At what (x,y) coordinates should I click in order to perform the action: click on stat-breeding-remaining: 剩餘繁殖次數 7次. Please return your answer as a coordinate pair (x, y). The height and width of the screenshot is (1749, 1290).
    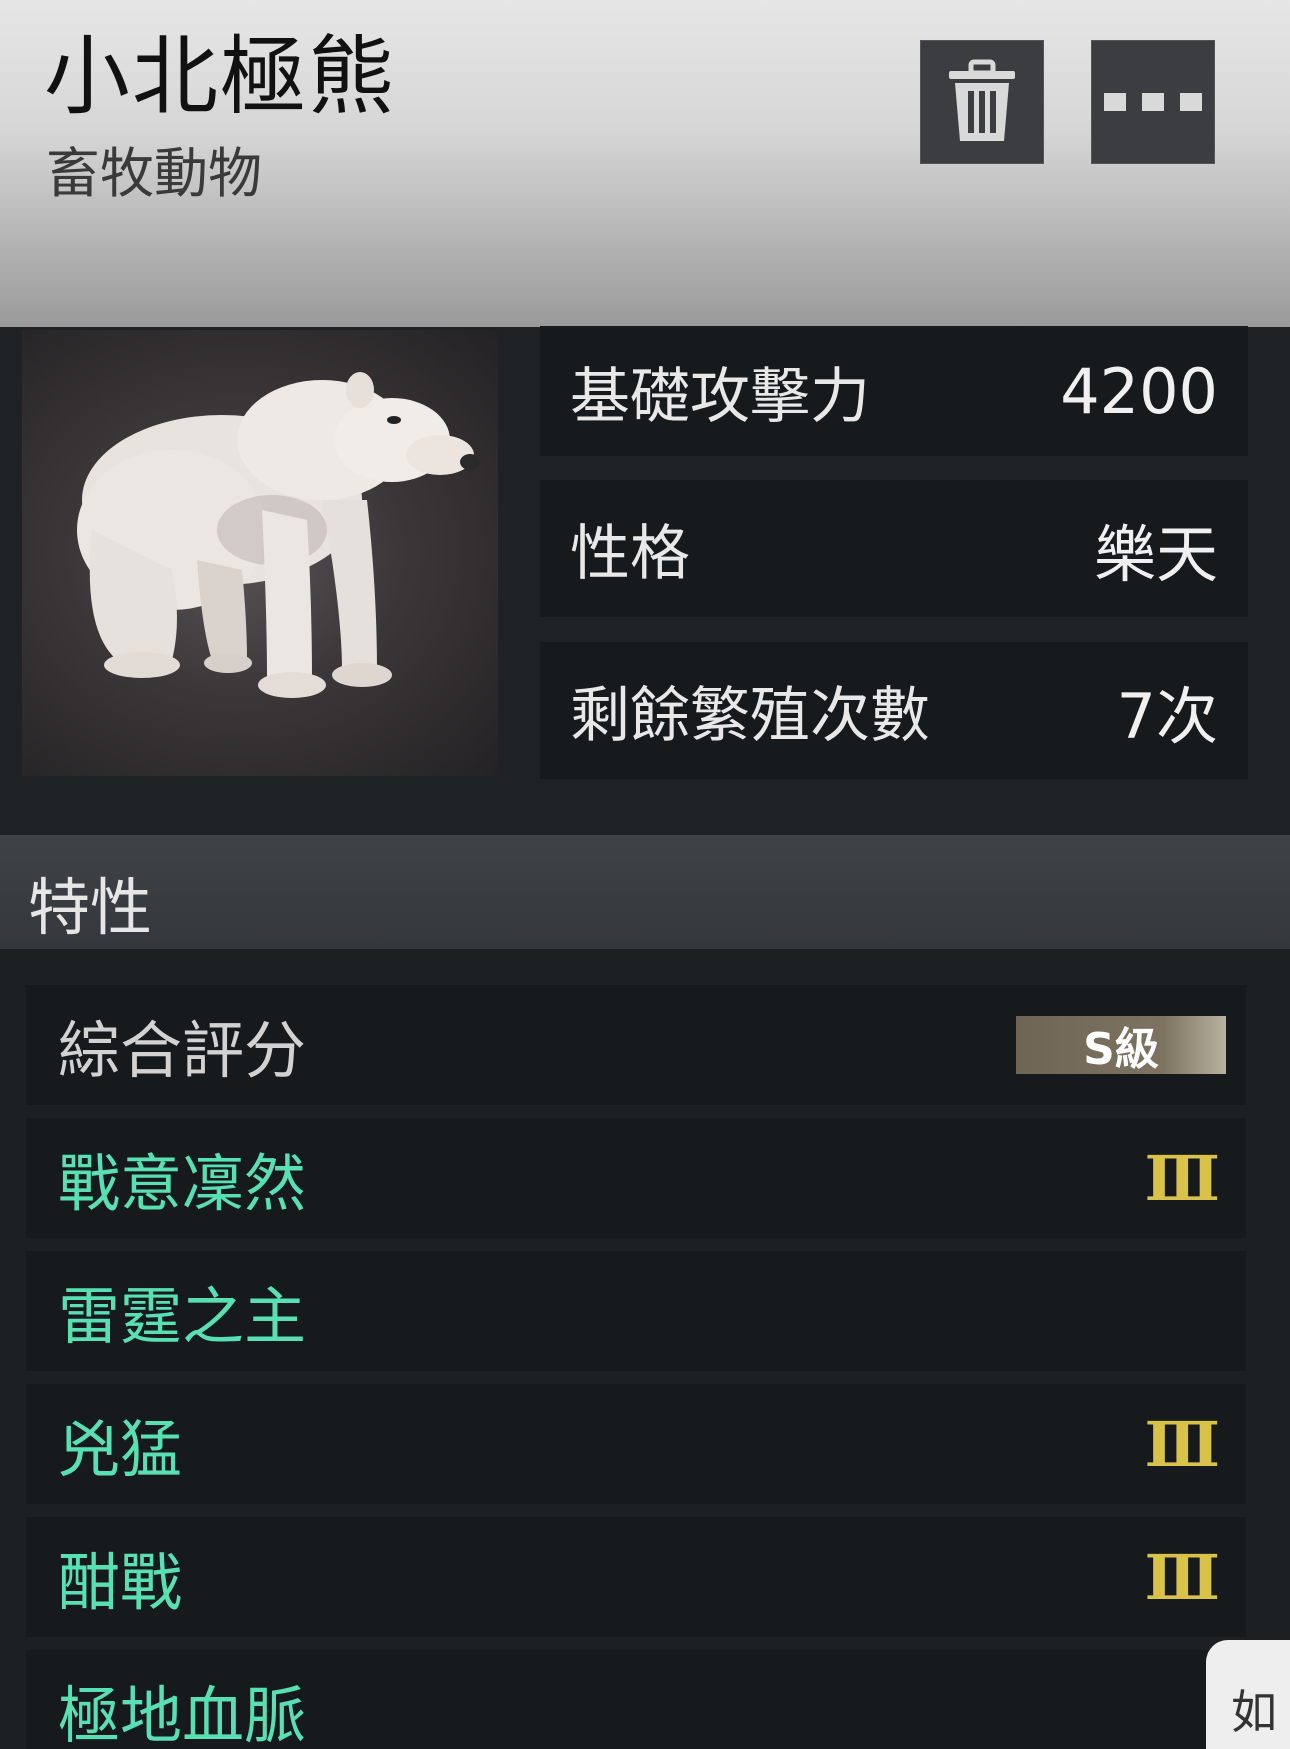
    Looking at the image, I should click on (894, 710).